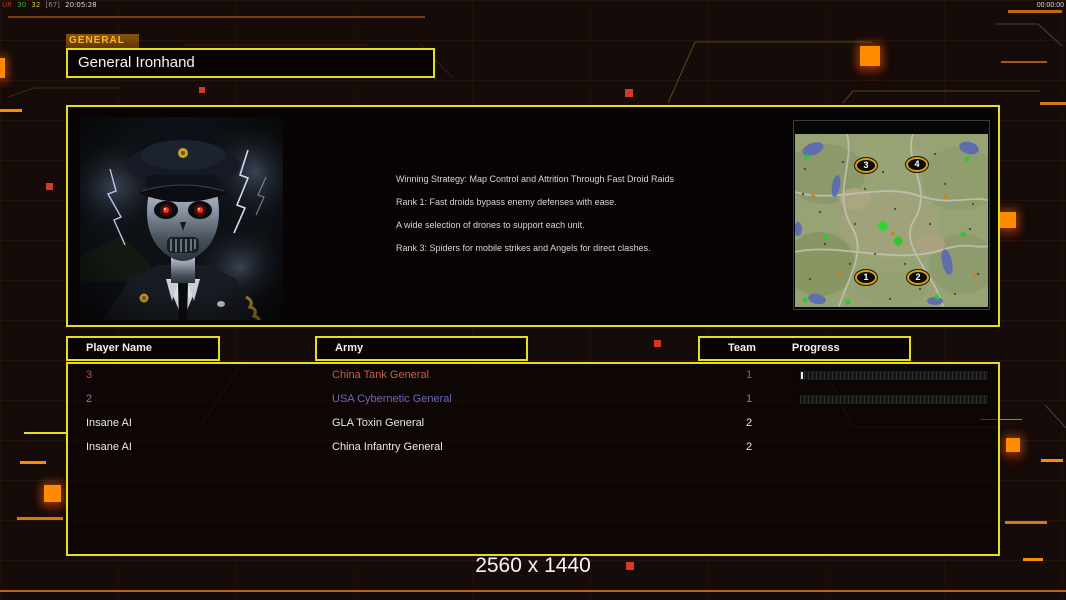 This screenshot has height=600, width=1066. Describe the element at coordinates (742, 348) in the screenshot. I see `column-header-team: Team` at that location.